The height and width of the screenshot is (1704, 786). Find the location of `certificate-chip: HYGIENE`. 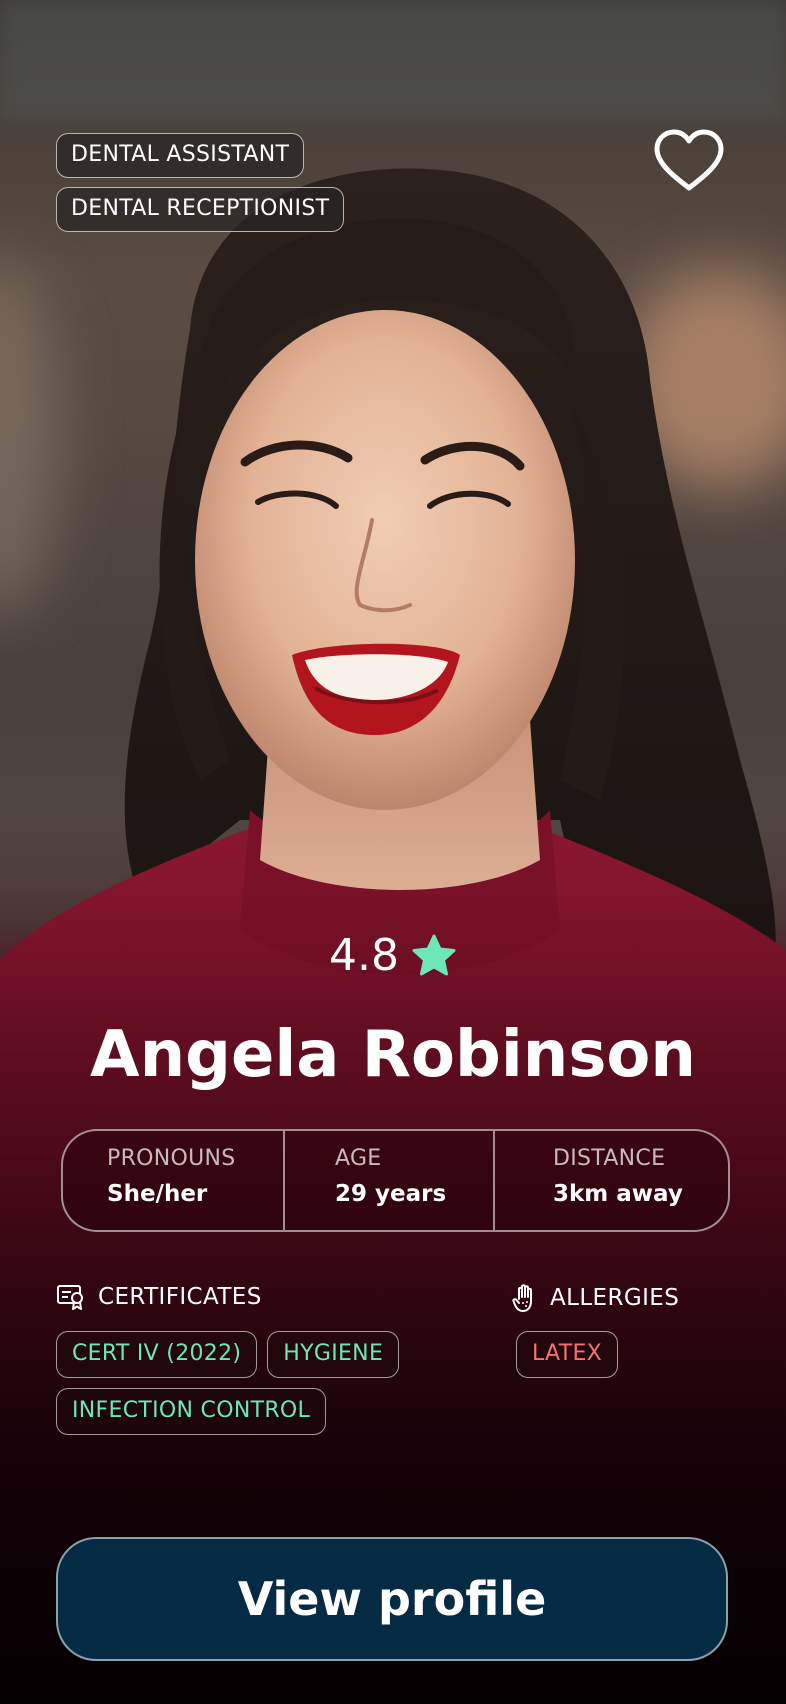

certificate-chip: HYGIENE is located at coordinates (333, 1354).